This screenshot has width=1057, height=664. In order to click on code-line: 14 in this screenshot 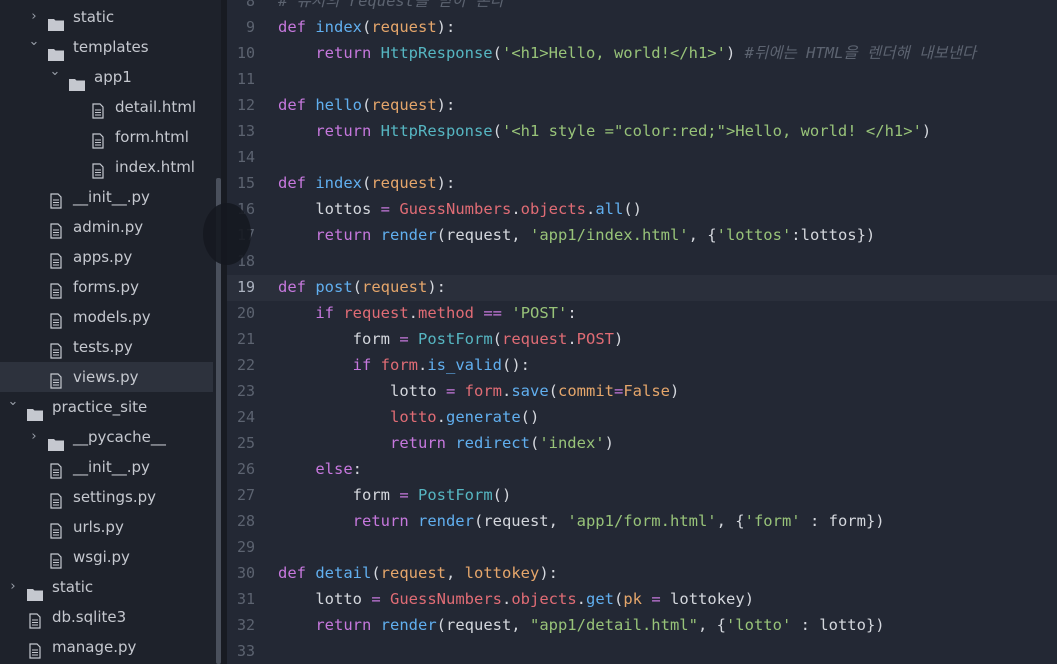, I will do `click(642, 157)`.